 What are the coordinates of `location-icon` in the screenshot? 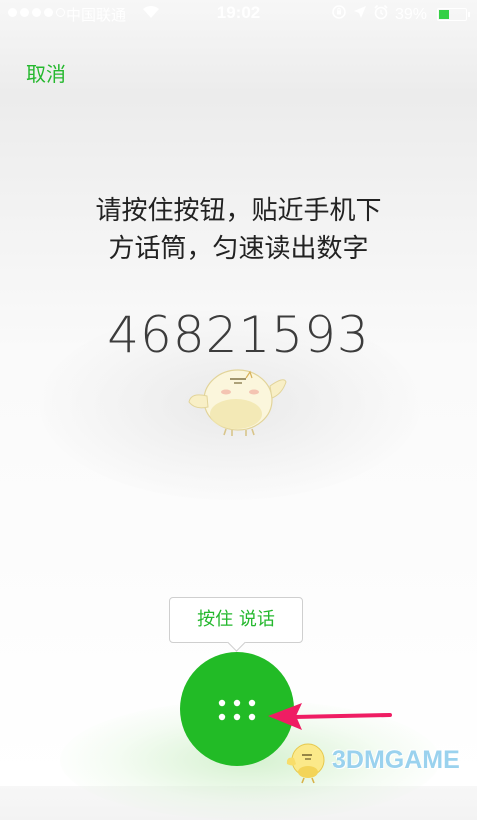 It's located at (360, 14).